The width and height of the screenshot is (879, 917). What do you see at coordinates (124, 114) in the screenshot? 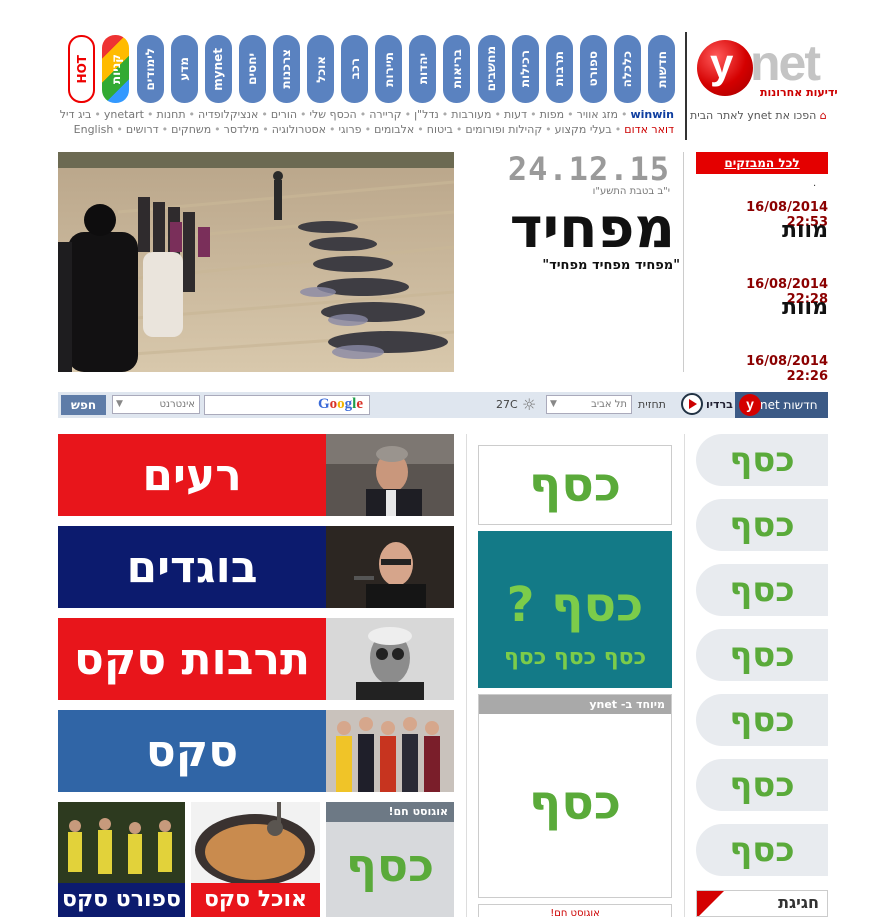
I see `nav-link: ynetart` at bounding box center [124, 114].